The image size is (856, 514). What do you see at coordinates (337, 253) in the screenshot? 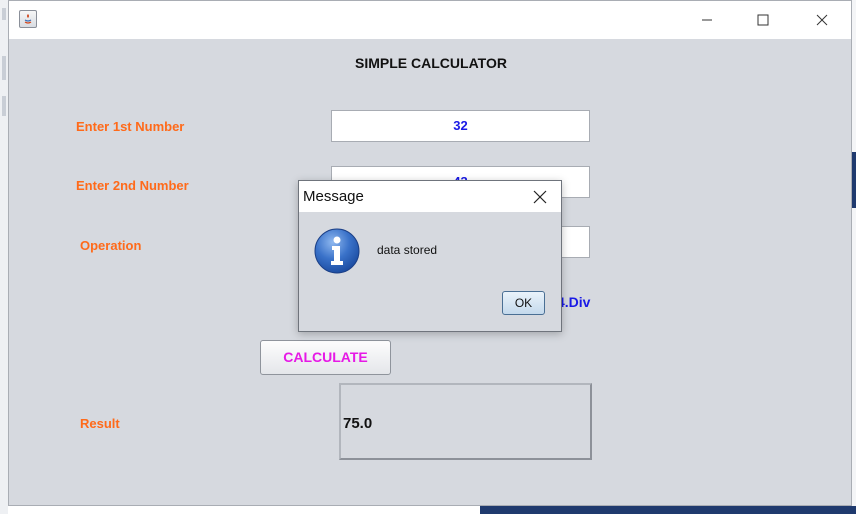
I see `info-icon` at bounding box center [337, 253].